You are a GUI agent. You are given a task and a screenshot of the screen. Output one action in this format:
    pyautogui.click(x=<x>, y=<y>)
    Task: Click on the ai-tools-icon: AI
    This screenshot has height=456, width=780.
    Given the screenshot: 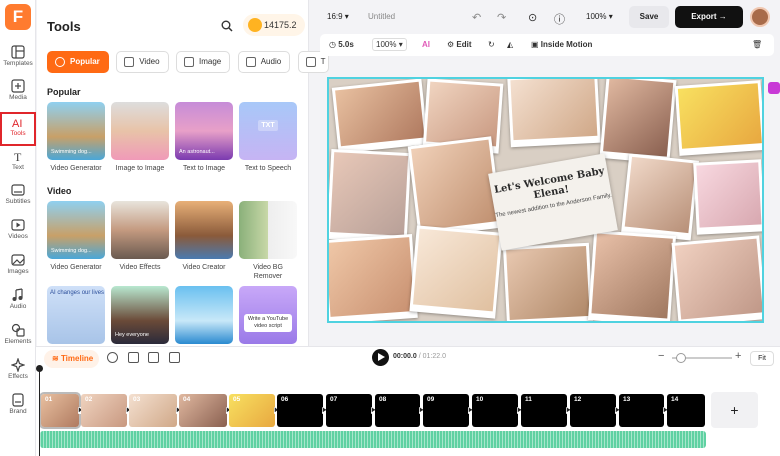 What is the action you would take?
    pyautogui.click(x=17, y=123)
    